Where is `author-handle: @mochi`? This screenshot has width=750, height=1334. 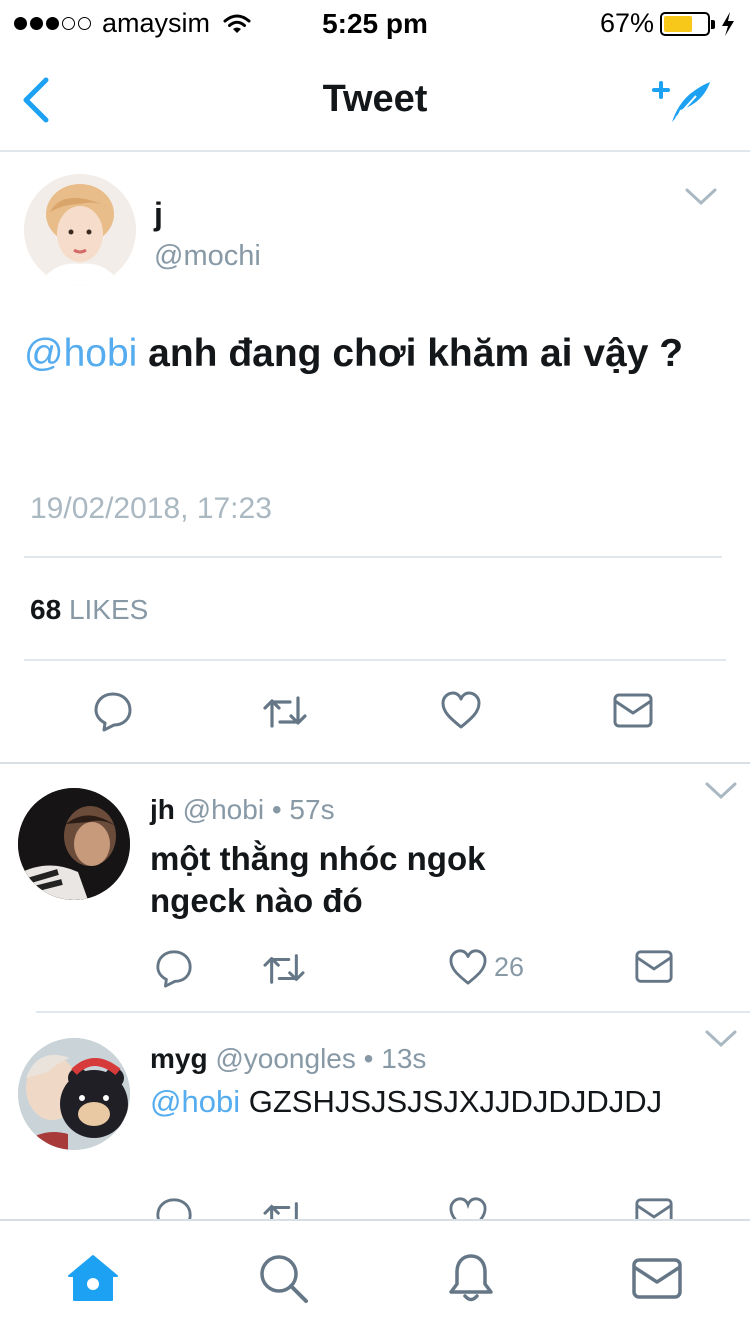 author-handle: @mochi is located at coordinates (207, 256).